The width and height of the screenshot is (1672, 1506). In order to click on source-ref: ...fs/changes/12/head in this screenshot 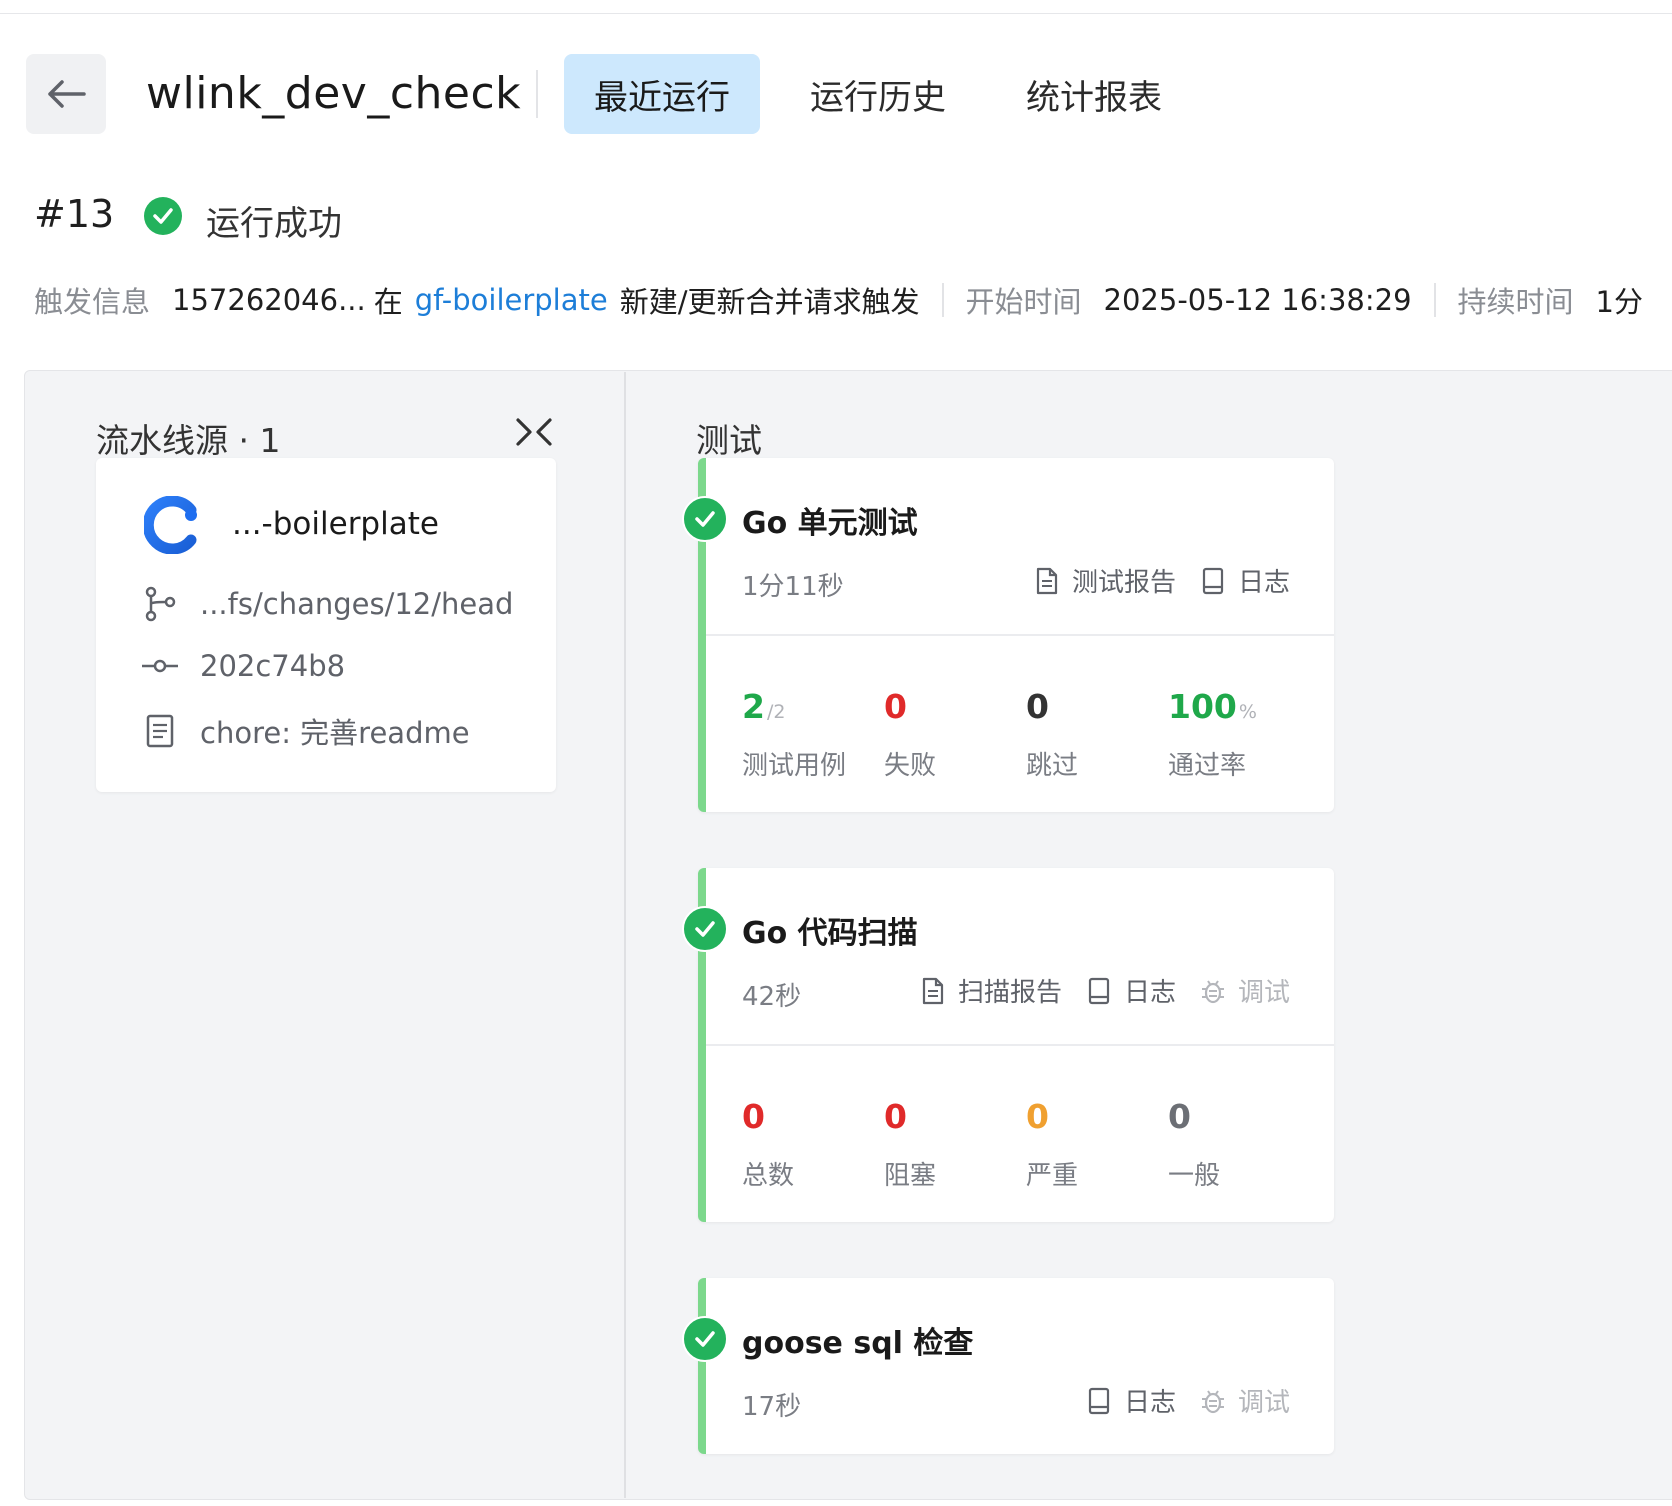, I will do `click(357, 604)`.